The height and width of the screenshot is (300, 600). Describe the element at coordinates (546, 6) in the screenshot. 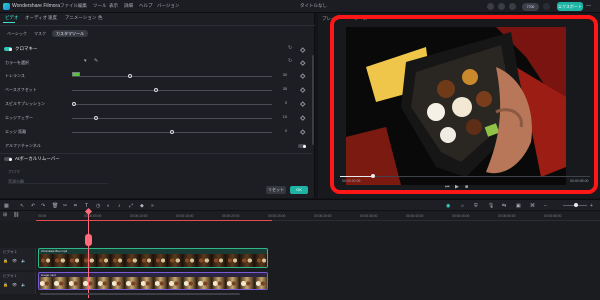

I see `upload-icon` at that location.